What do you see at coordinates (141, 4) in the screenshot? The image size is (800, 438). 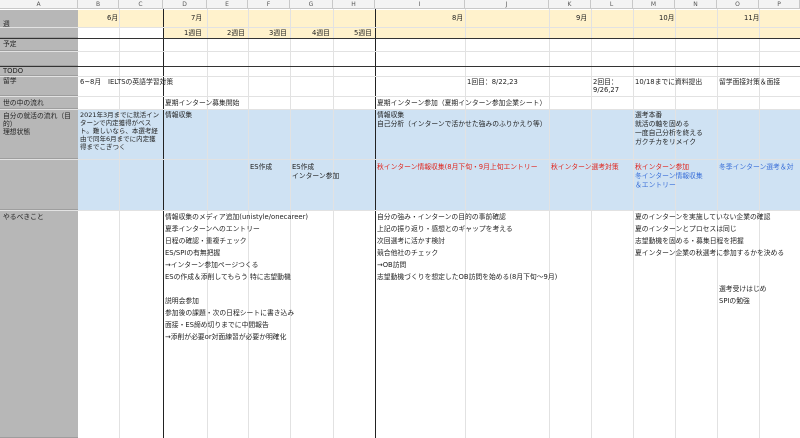 I see `col-header-C: C` at bounding box center [141, 4].